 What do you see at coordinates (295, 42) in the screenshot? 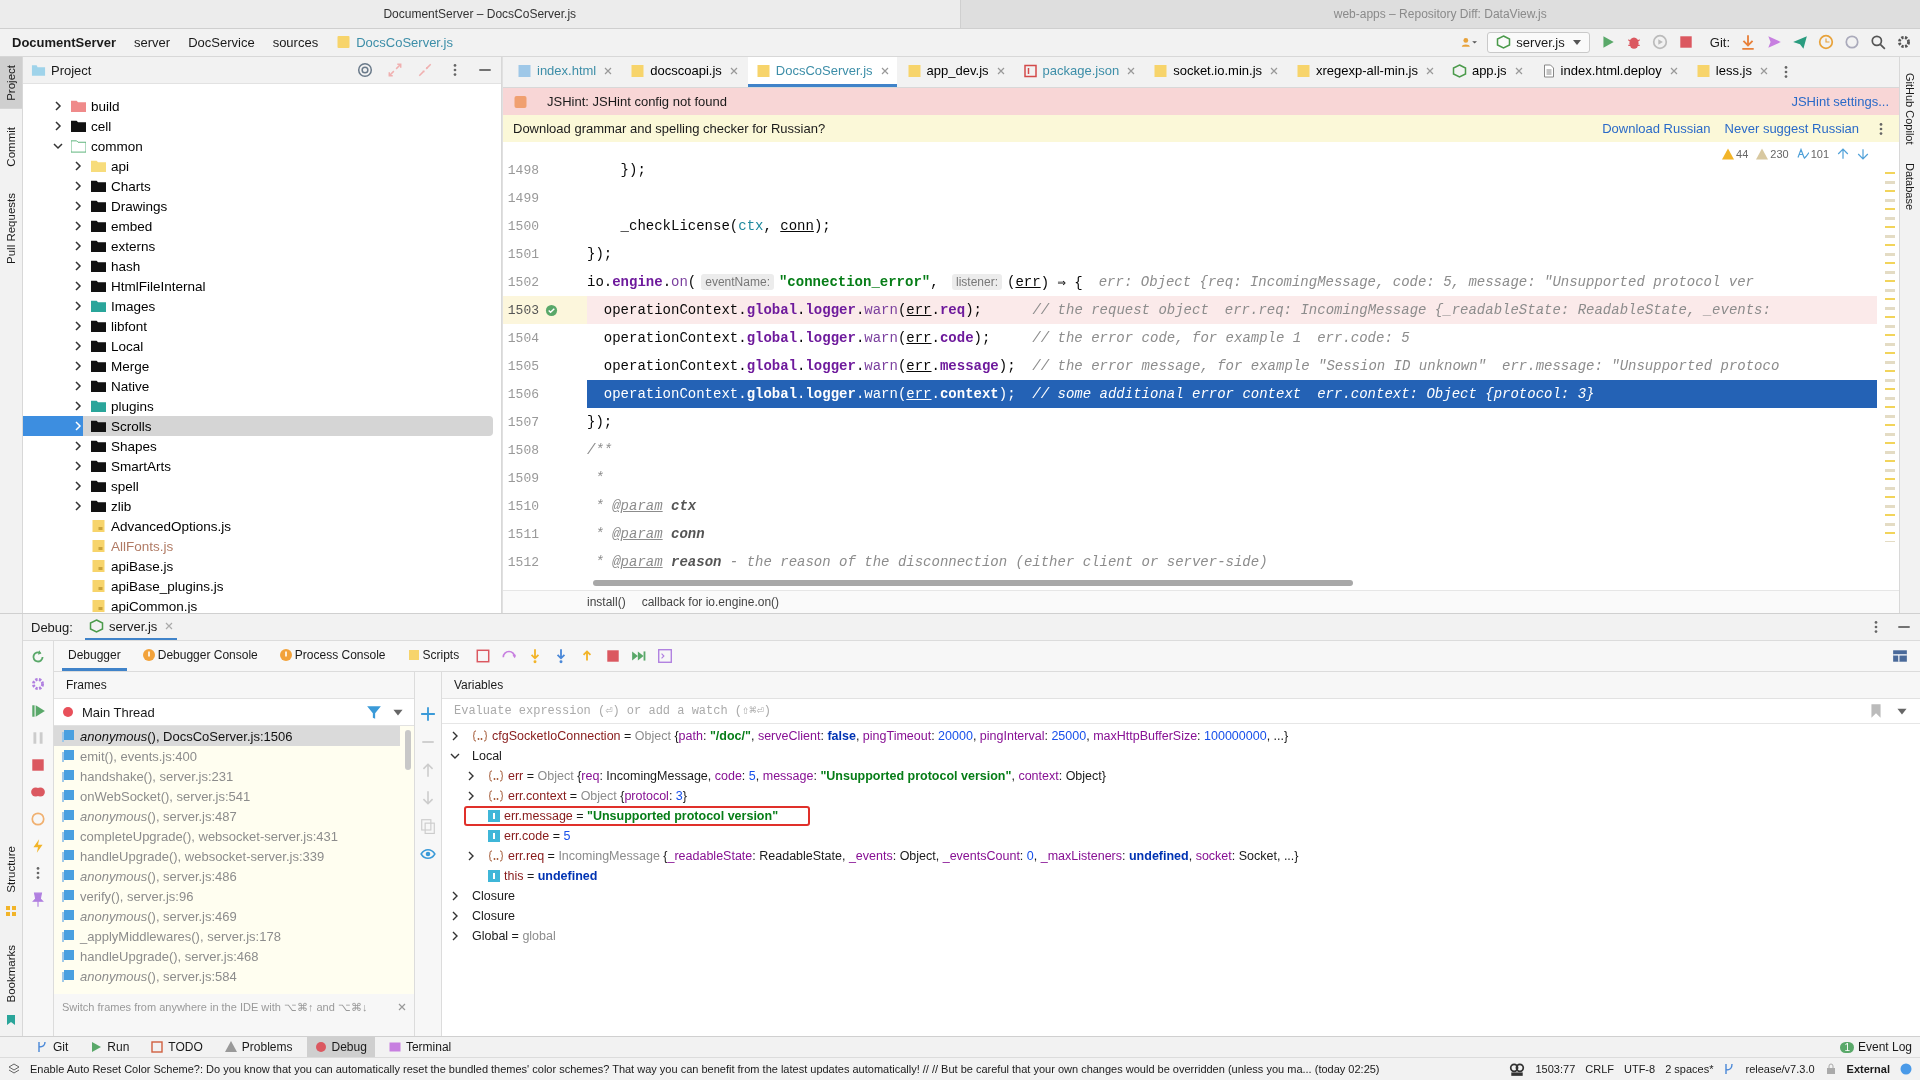
I see `breadcrumb: sources` at bounding box center [295, 42].